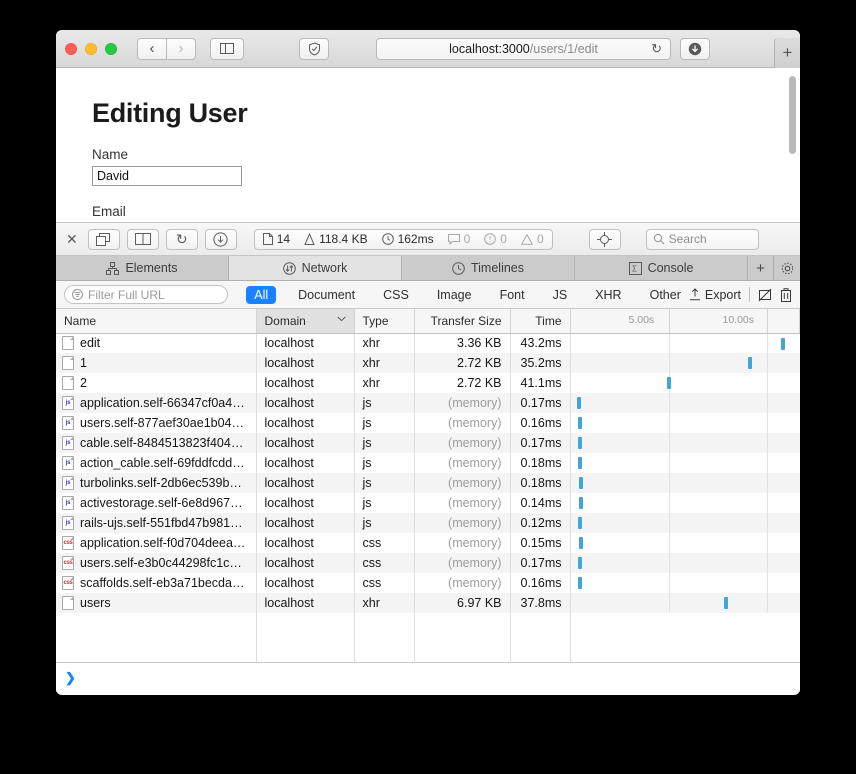  What do you see at coordinates (702, 239) in the screenshot?
I see `inspector-search-input: Search` at bounding box center [702, 239].